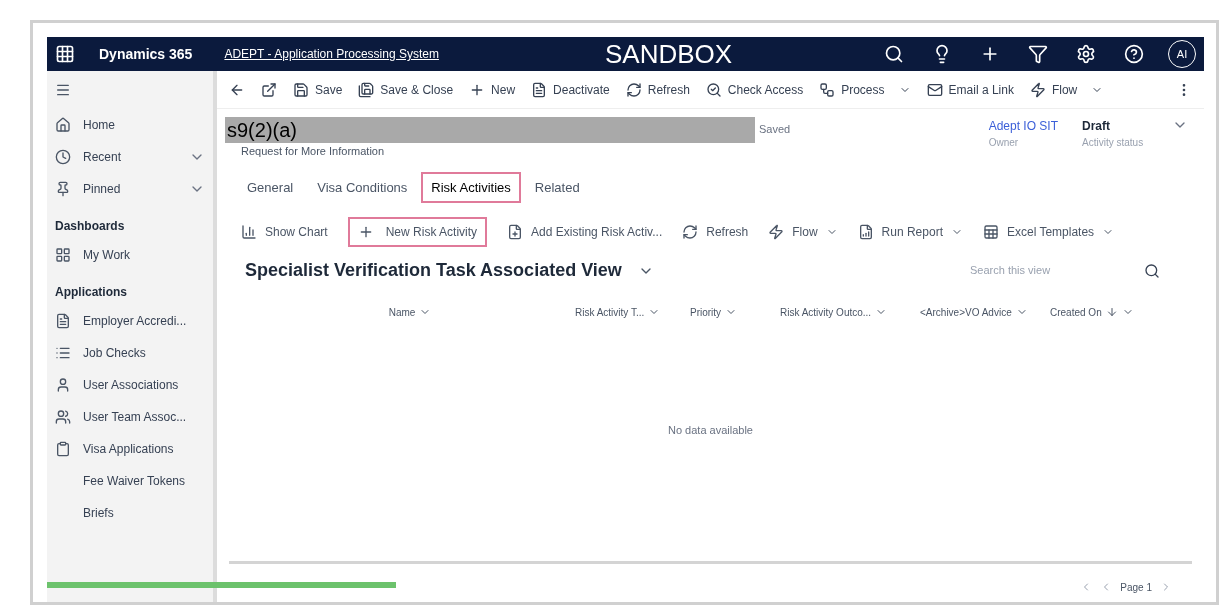 This screenshot has height=615, width=1231. Describe the element at coordinates (130, 385) in the screenshot. I see `sidebar-item: User Associations` at that location.